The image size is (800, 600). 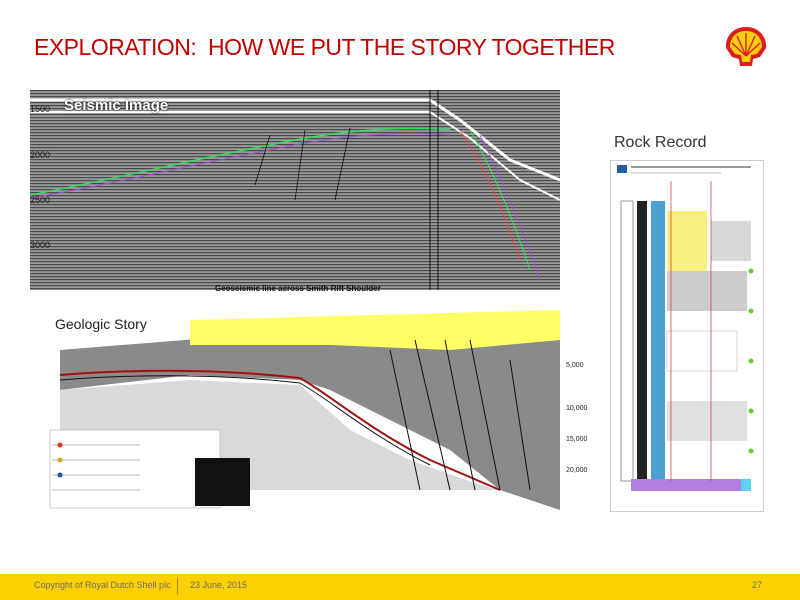 I want to click on depth-tick: 3000, so click(x=40, y=245).